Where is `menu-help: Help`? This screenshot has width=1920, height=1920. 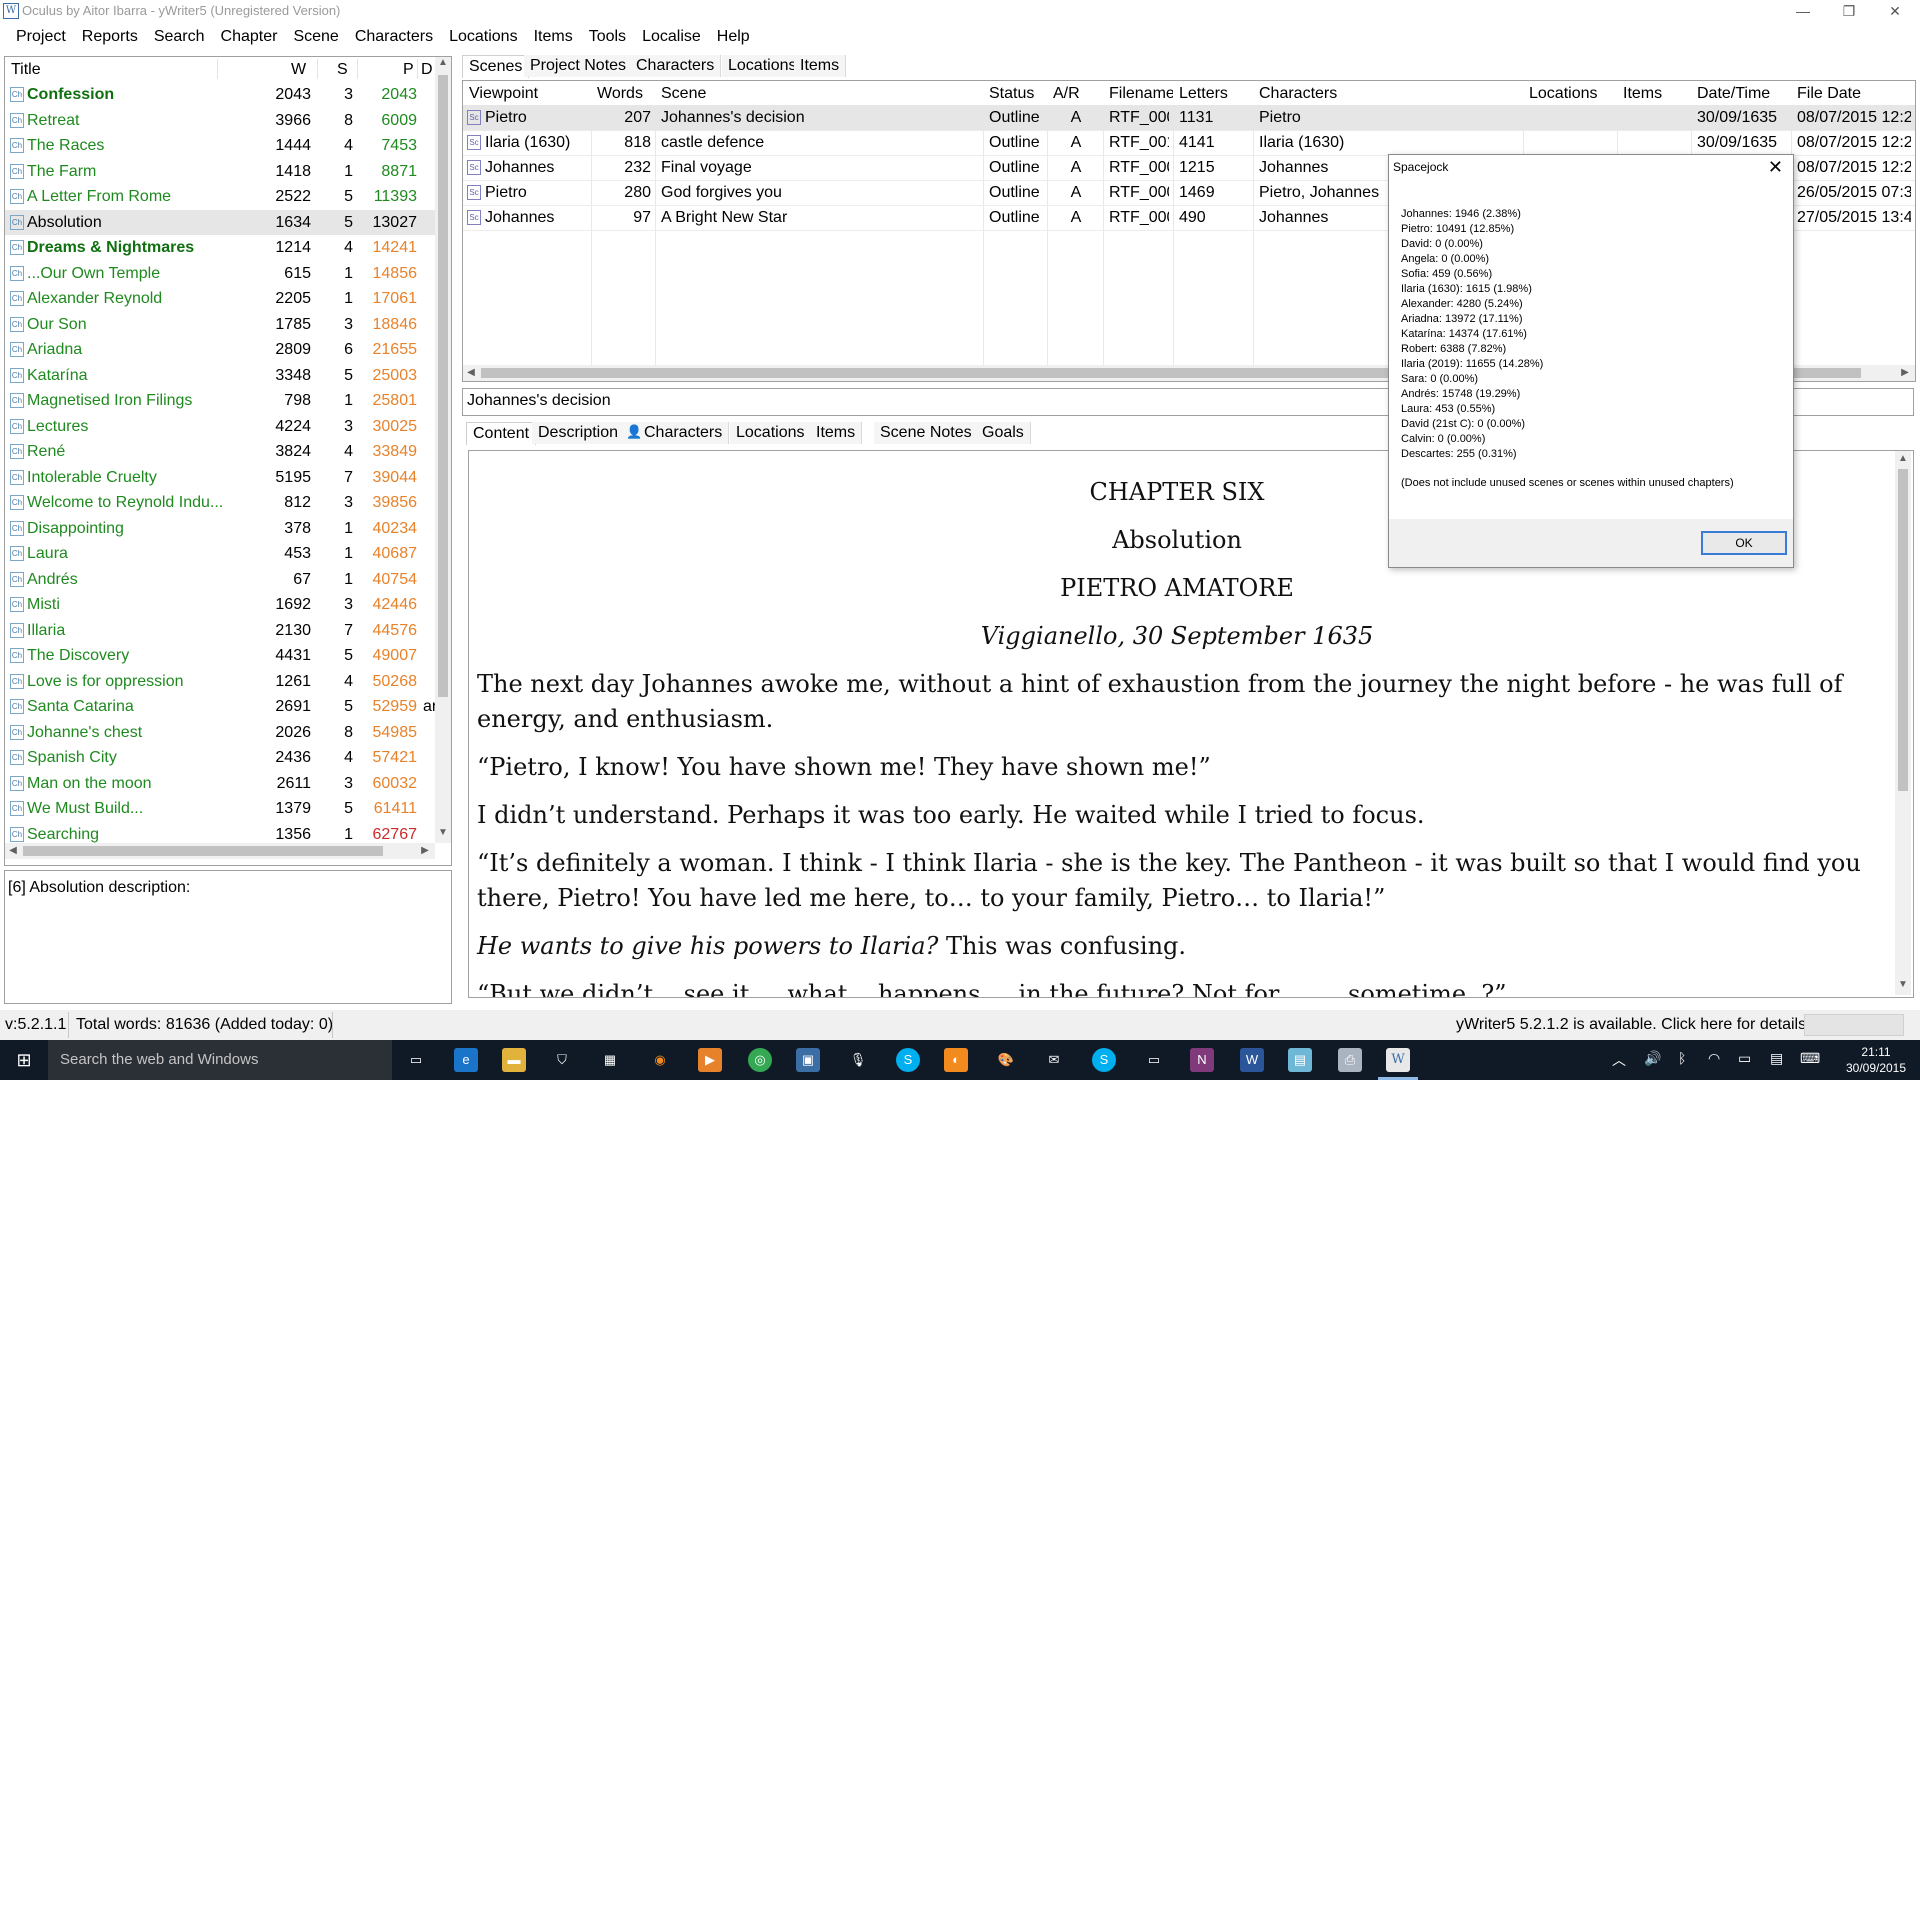
menu-help: Help is located at coordinates (733, 38).